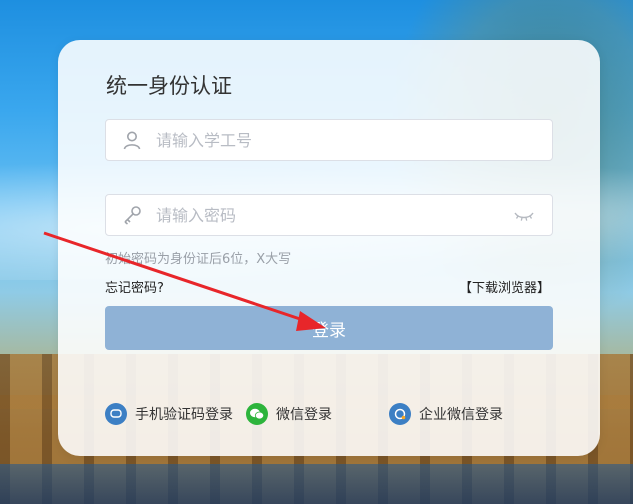 The image size is (633, 504). I want to click on forgot-password-link: 忘记密码?, so click(134, 286).